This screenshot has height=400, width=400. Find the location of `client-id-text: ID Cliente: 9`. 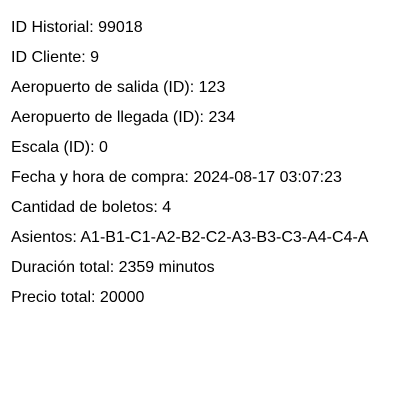

client-id-text: ID Cliente: 9 is located at coordinates (55, 57).